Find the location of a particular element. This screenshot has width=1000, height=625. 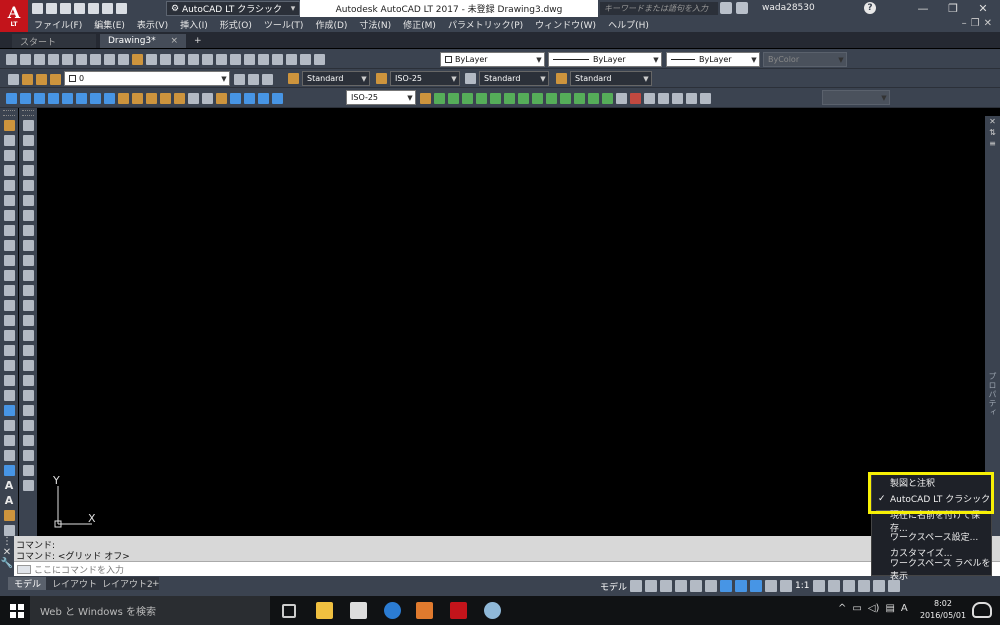

move-icon is located at coordinates (28, 200).